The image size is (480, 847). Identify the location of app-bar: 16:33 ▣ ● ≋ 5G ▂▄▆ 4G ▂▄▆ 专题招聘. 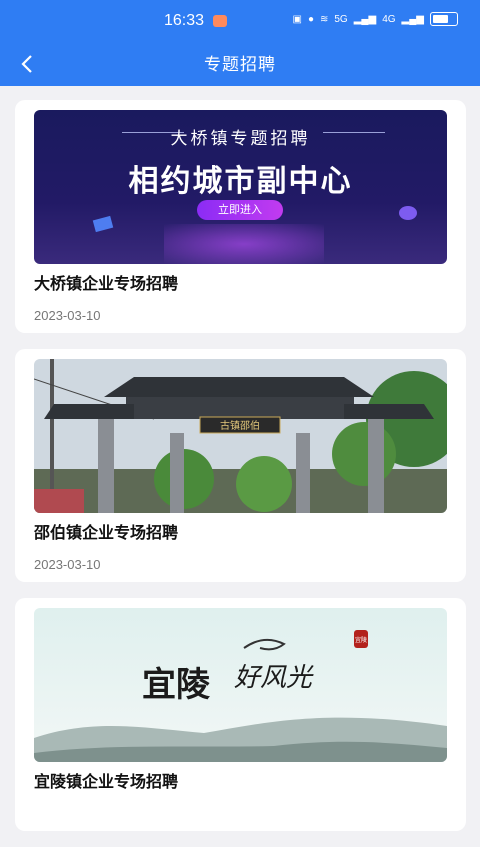
(240, 43).